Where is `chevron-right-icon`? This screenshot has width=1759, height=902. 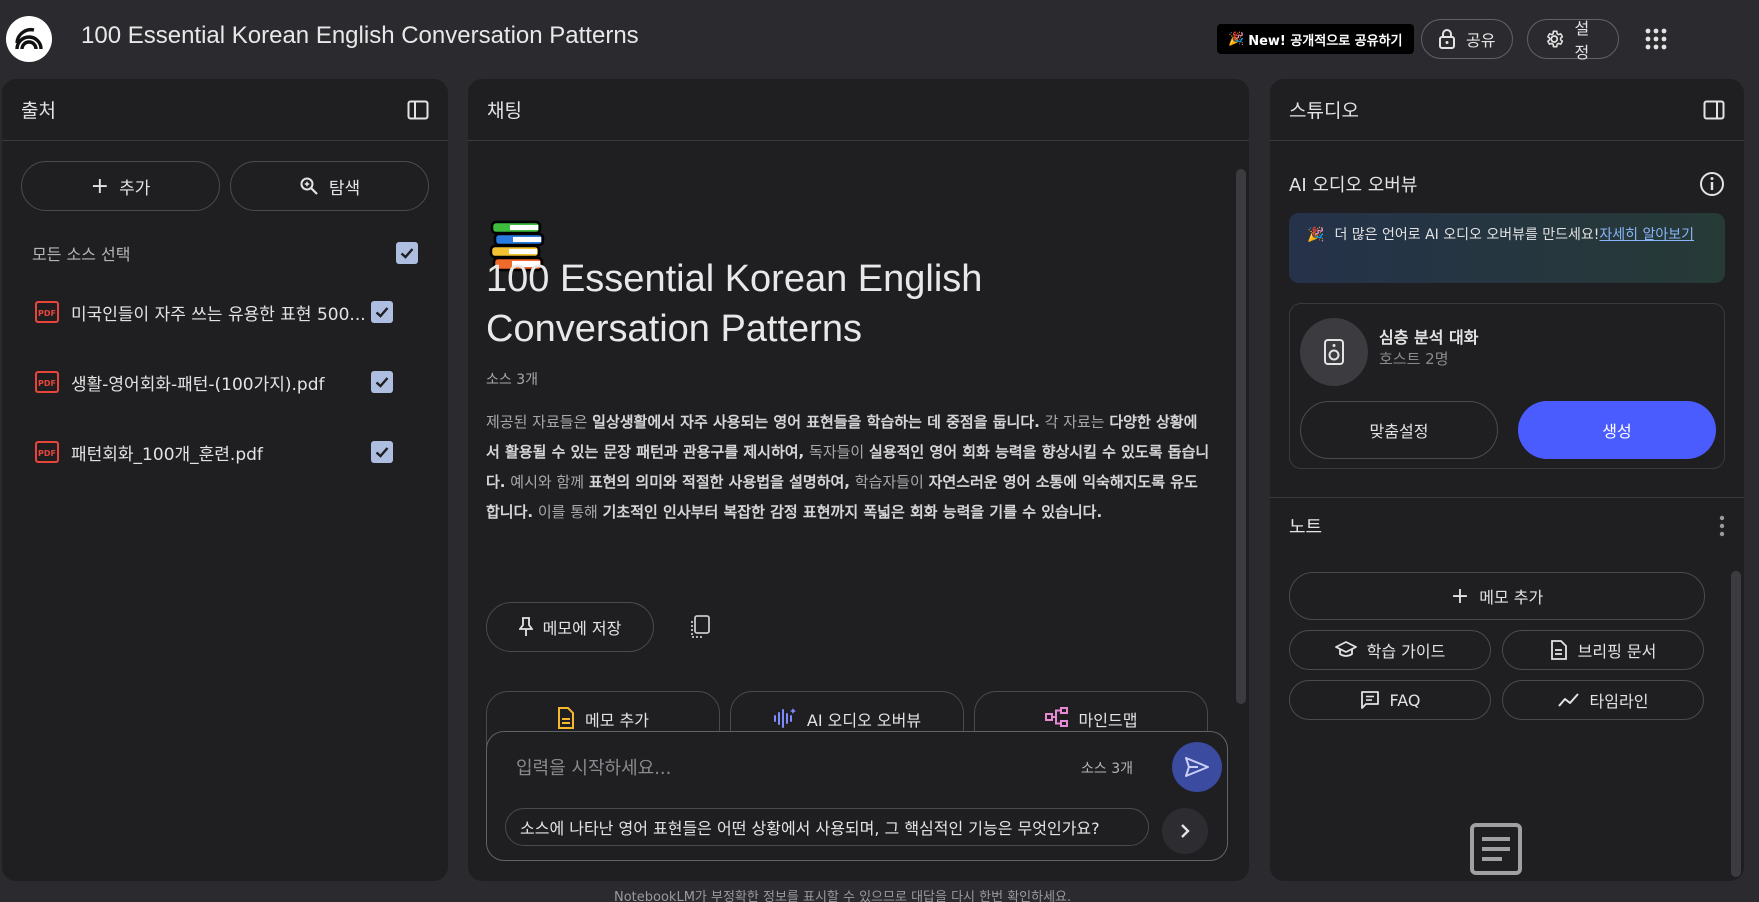
chevron-right-icon is located at coordinates (1185, 831).